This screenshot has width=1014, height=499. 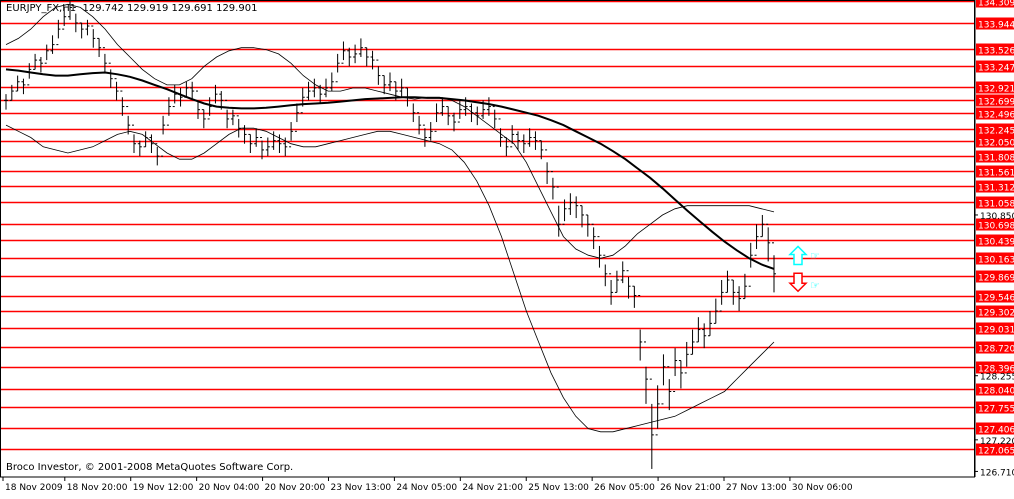 What do you see at coordinates (996, 431) in the screenshot?
I see `level-label: 127.406` at bounding box center [996, 431].